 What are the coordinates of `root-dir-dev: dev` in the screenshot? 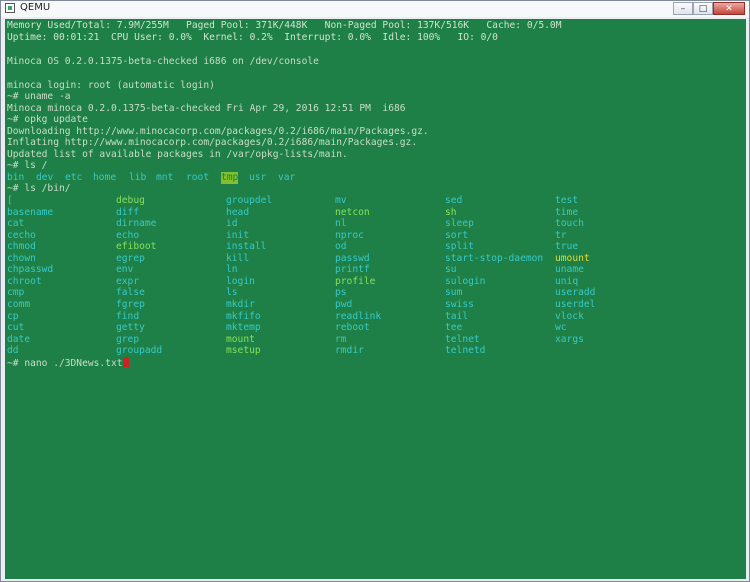 It's located at (45, 177).